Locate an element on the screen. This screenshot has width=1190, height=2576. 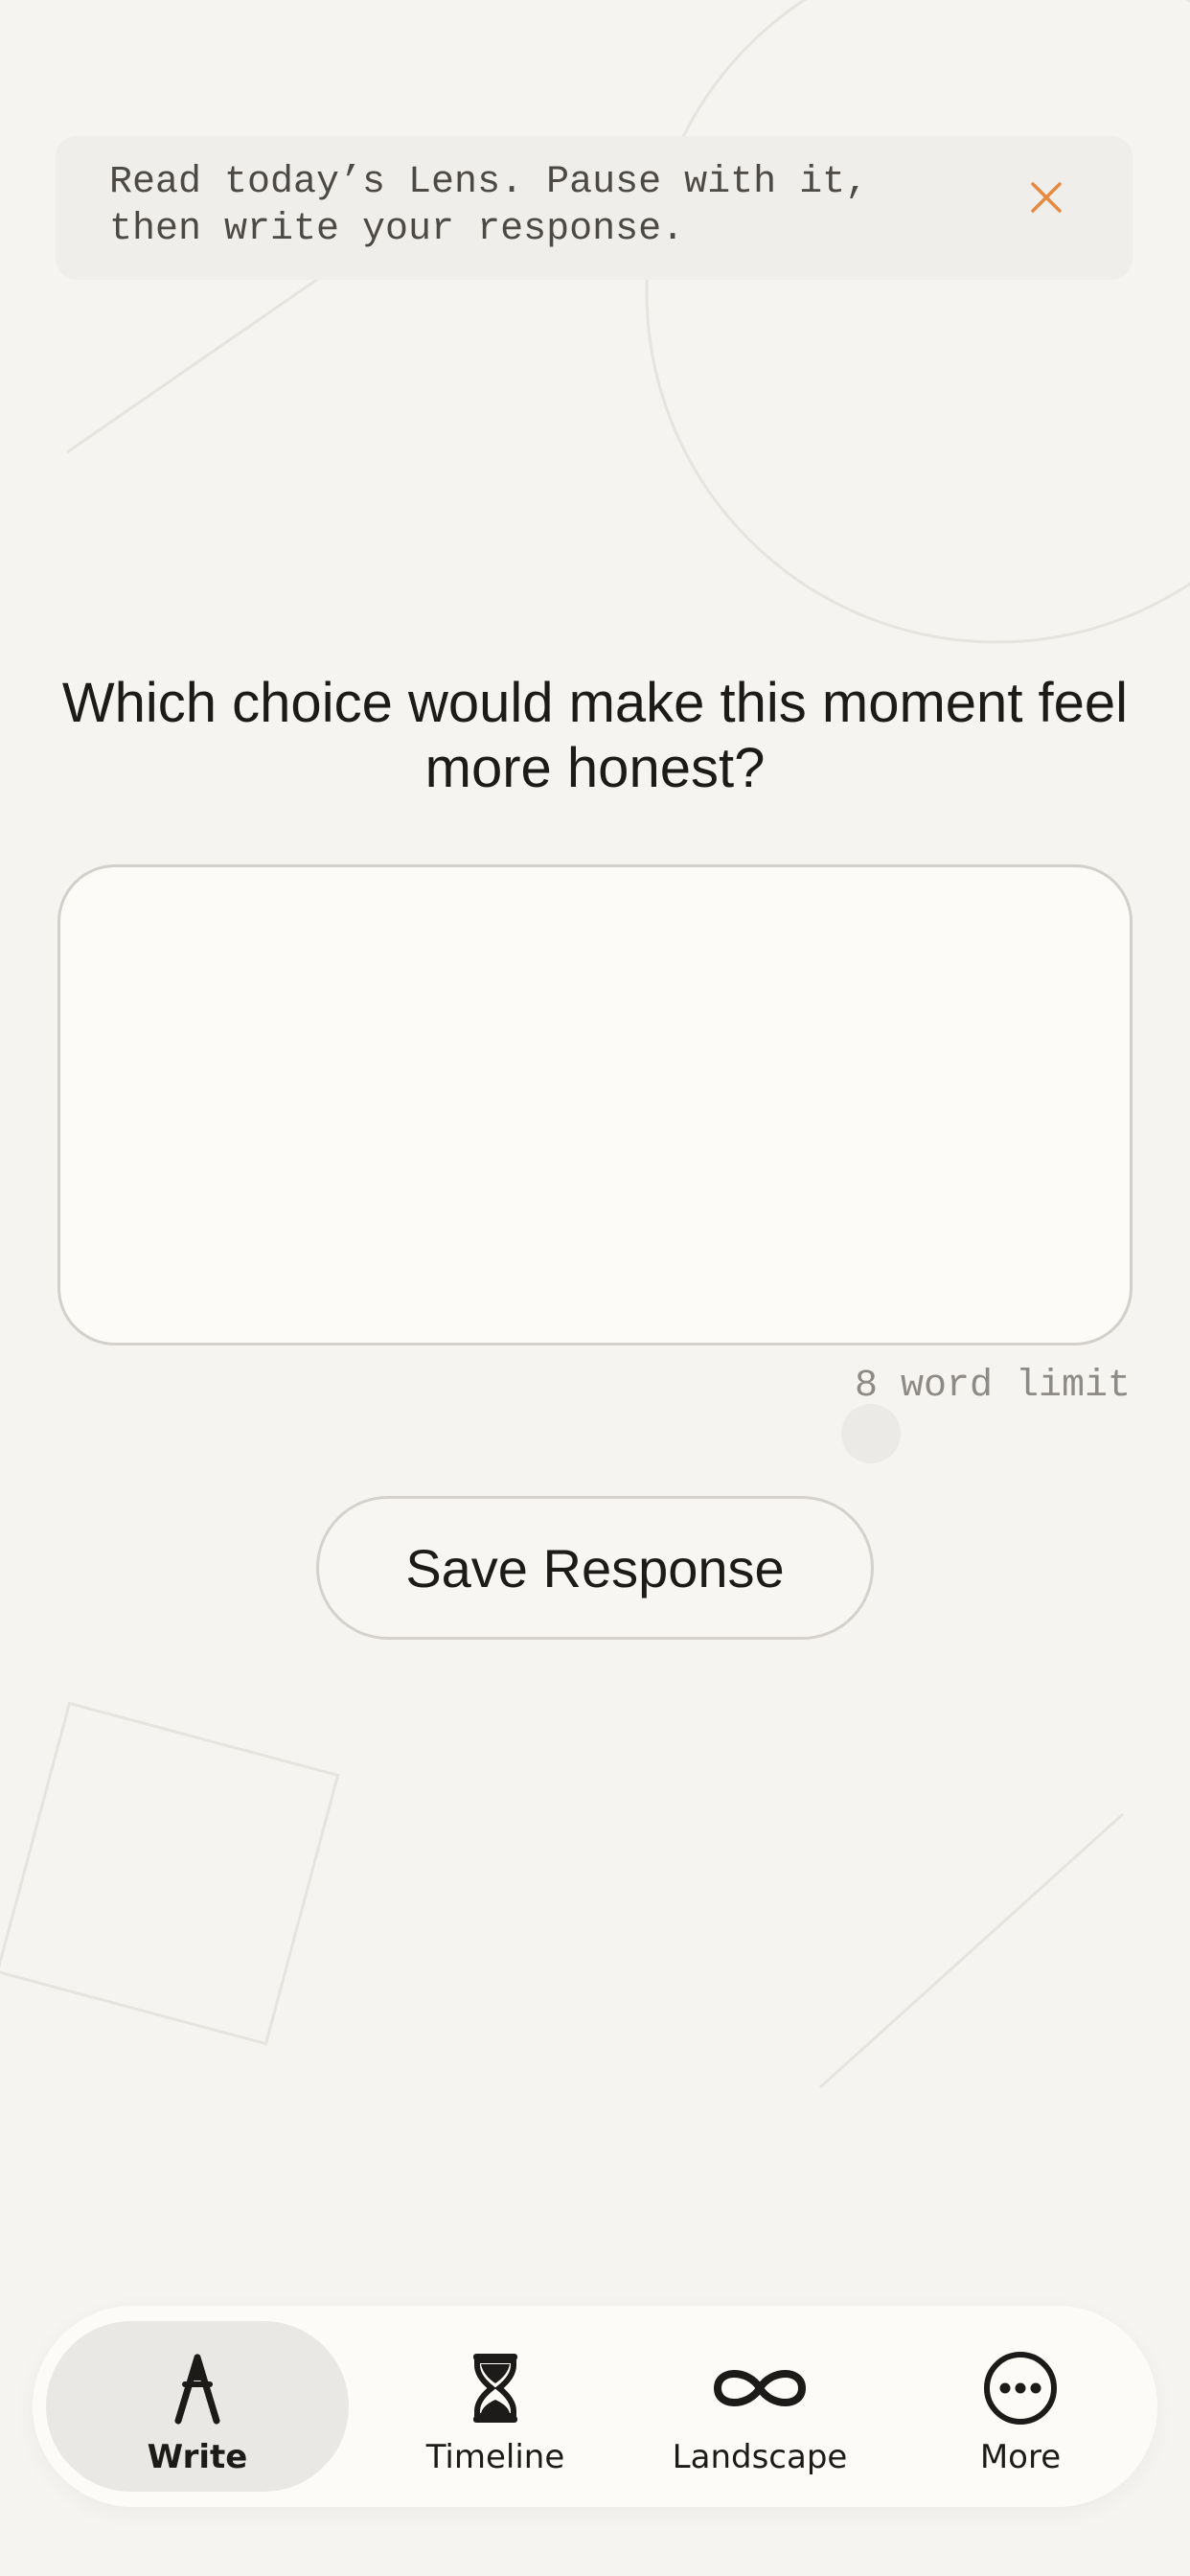
close-icon is located at coordinates (1046, 197).